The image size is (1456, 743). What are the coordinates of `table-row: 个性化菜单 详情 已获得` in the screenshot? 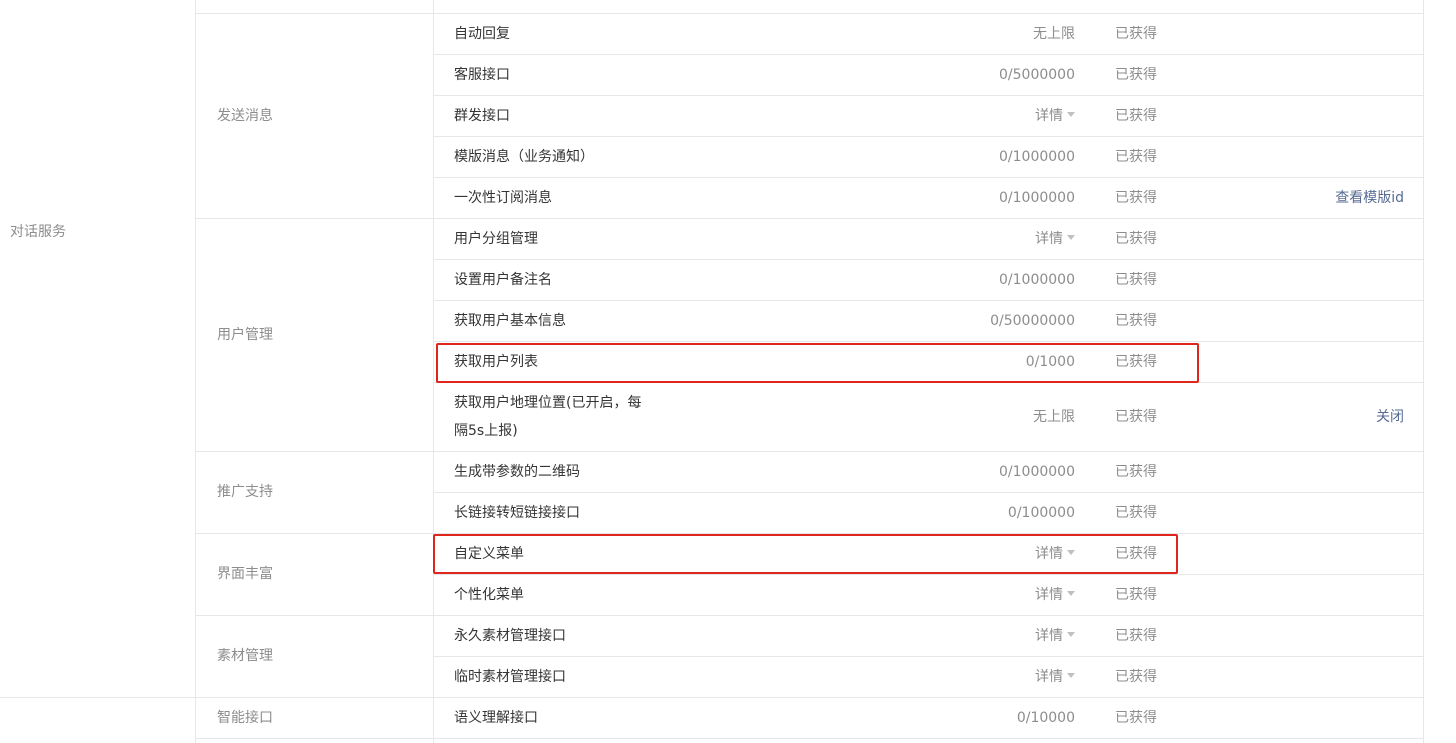 It's located at (928, 595).